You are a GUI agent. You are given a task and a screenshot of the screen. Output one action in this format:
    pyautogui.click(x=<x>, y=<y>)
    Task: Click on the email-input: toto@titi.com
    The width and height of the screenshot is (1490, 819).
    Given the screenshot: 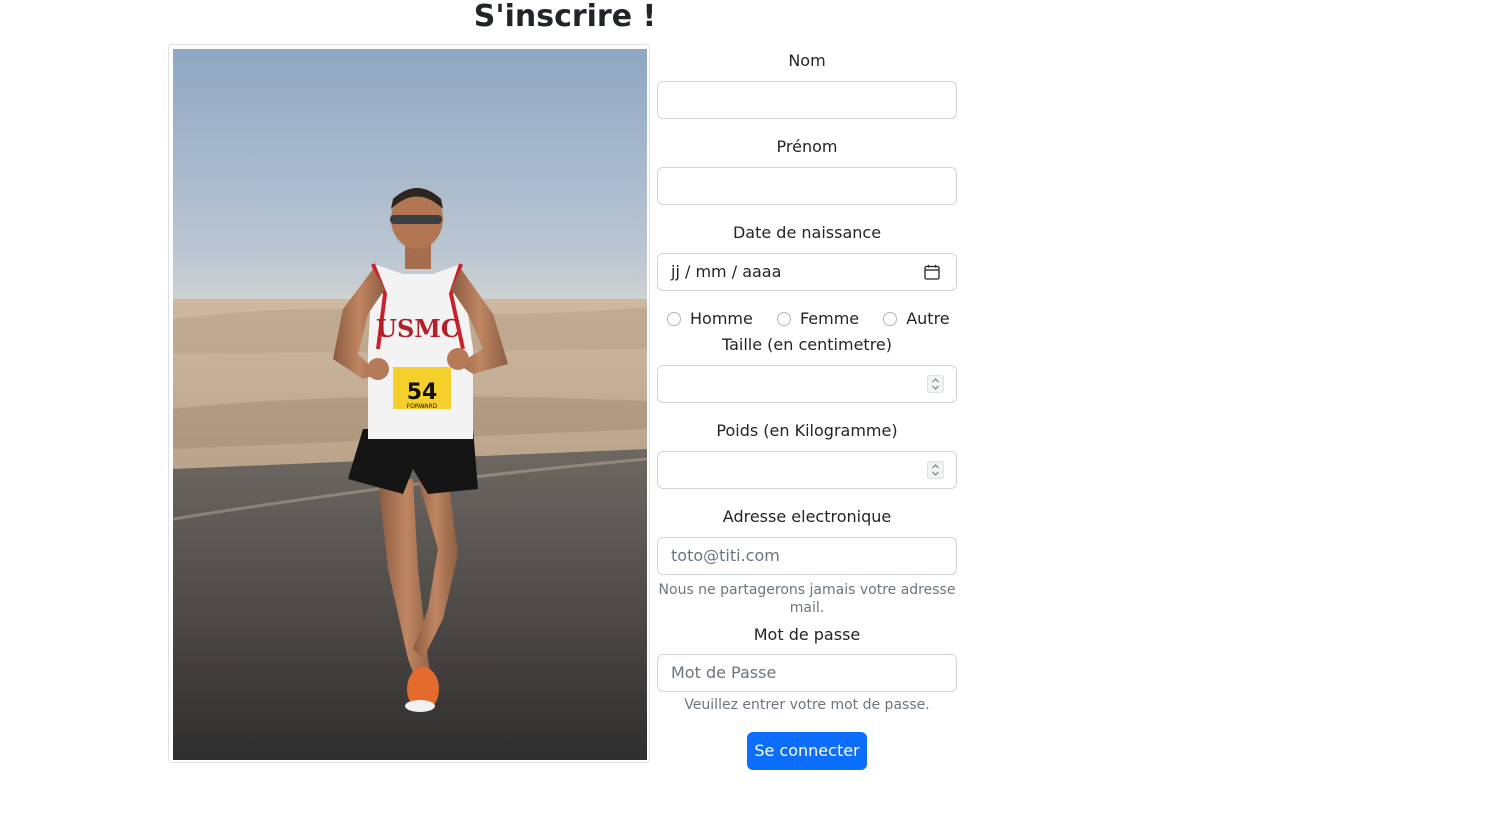 What is the action you would take?
    pyautogui.click(x=807, y=556)
    